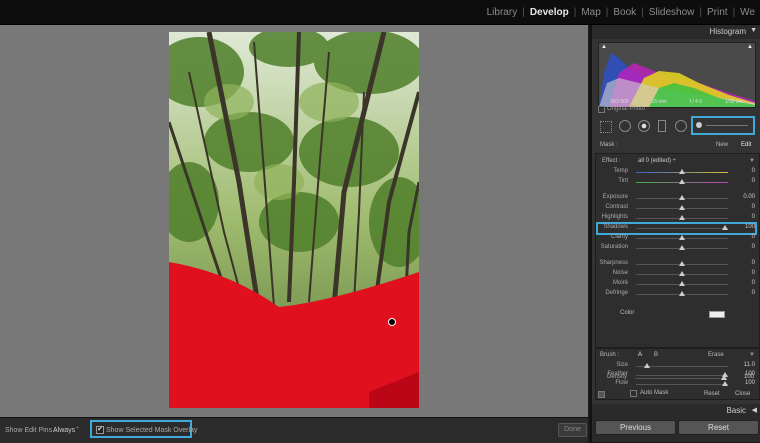  What do you see at coordinates (626, 109) in the screenshot?
I see `original-photo-label: Original Photo` at bounding box center [626, 109].